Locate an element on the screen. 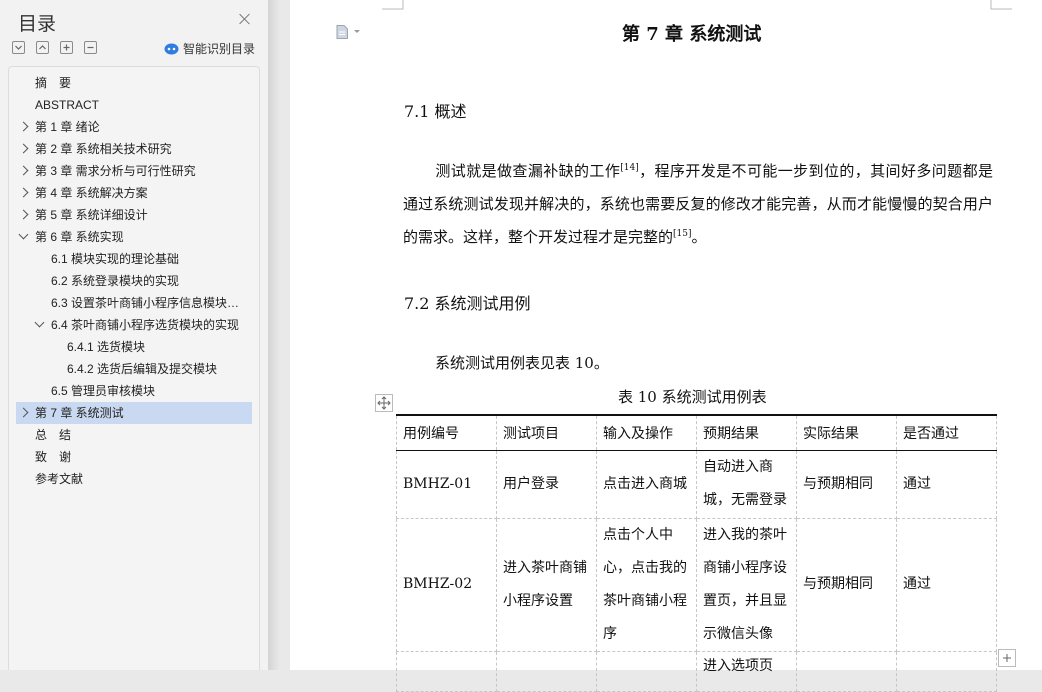 The width and height of the screenshot is (1042, 692). toc-item: 6.4 茶叶商铺小程序选货模块的实现 is located at coordinates (134, 325).